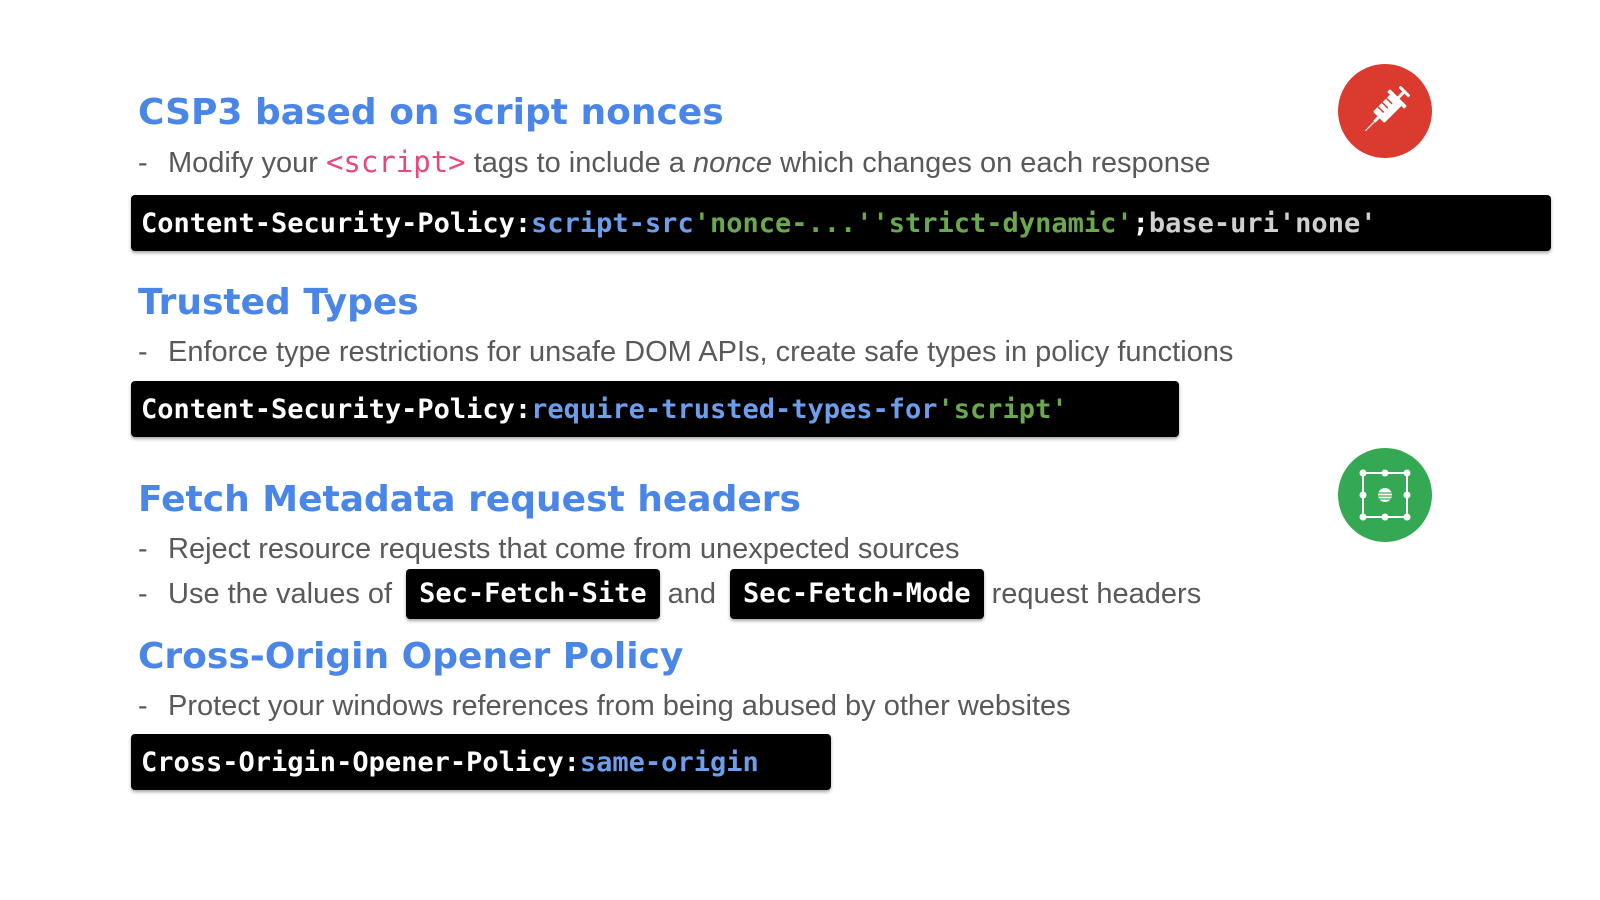  Describe the element at coordinates (1327, 223) in the screenshot. I see `csp-none-value: 'none'` at that location.